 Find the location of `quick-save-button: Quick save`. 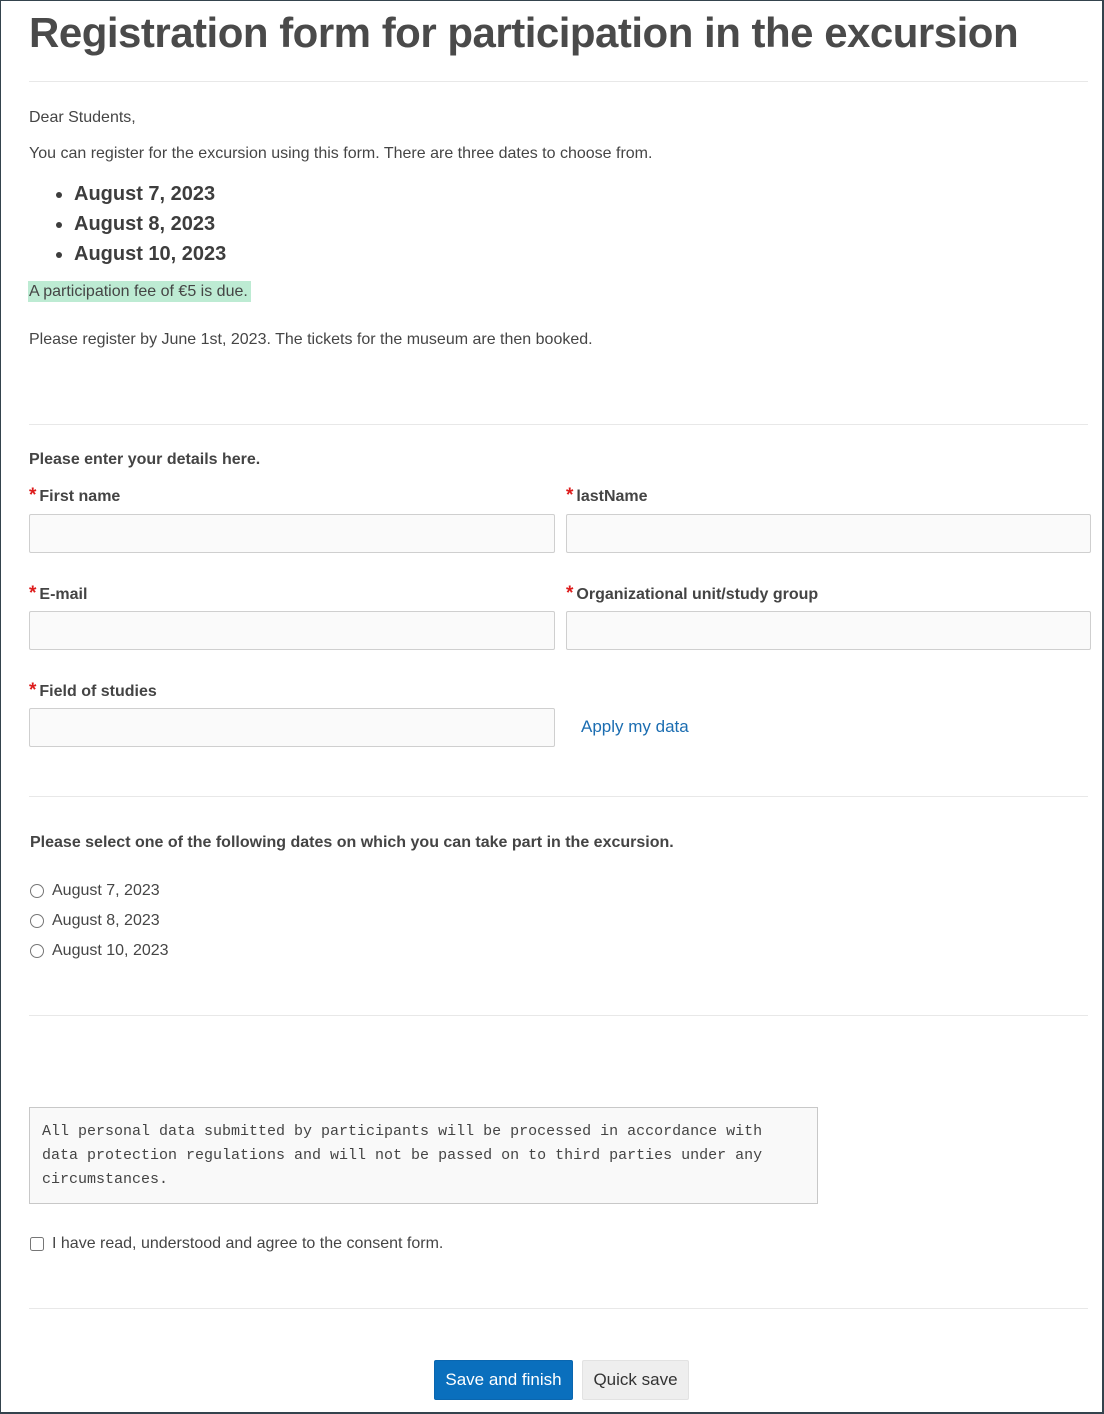

quick-save-button: Quick save is located at coordinates (635, 1380).